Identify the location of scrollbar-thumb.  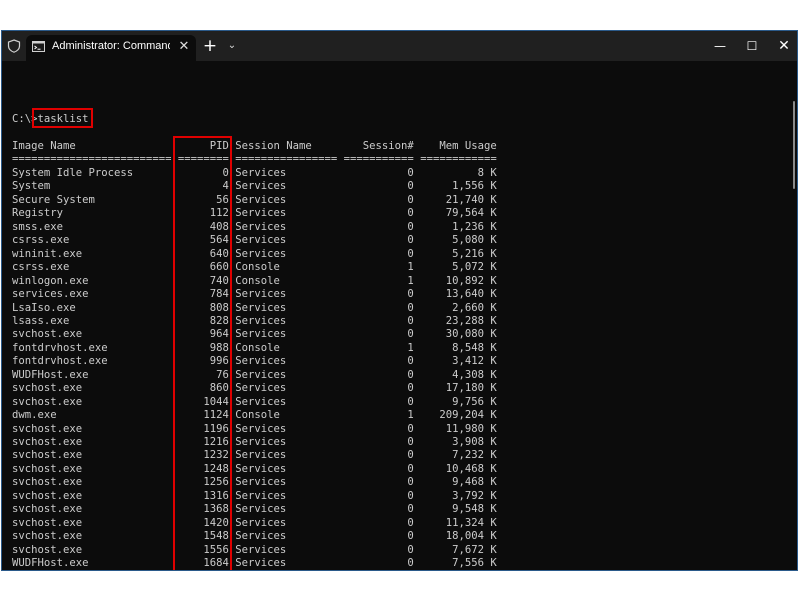
(794, 145).